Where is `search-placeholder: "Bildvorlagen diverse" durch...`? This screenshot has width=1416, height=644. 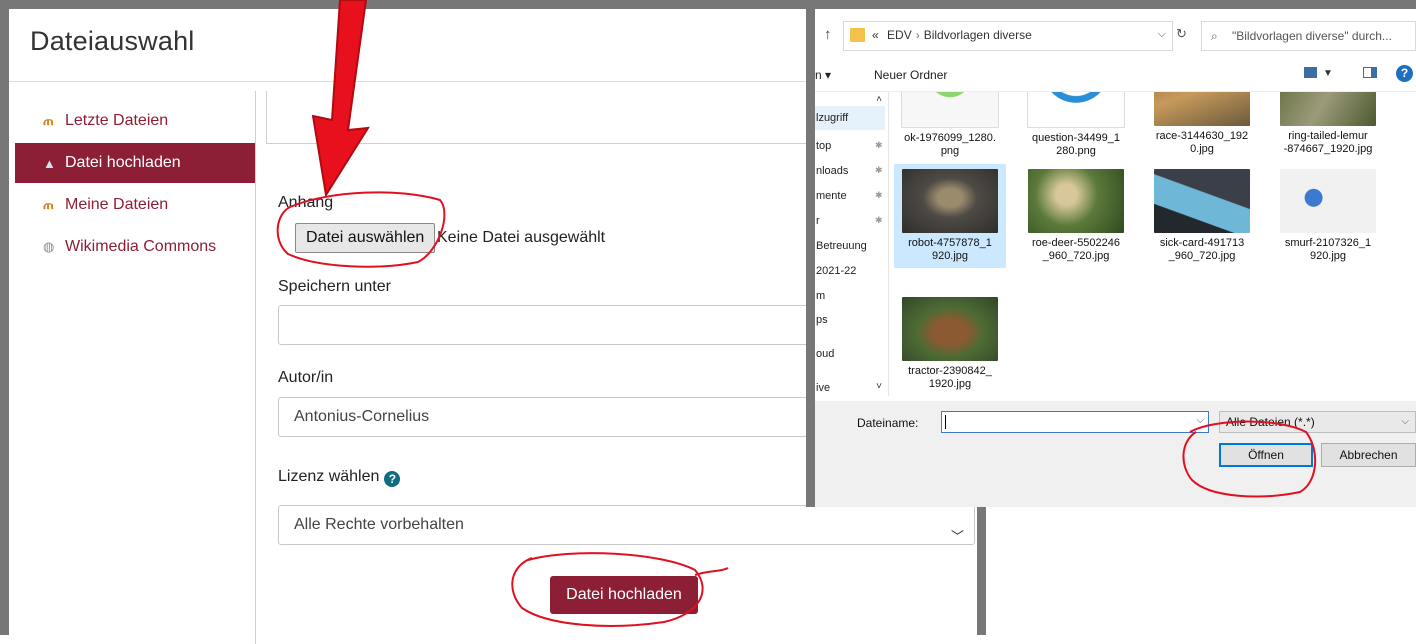
search-placeholder: "Bildvorlagen diverse" durch... is located at coordinates (1312, 36).